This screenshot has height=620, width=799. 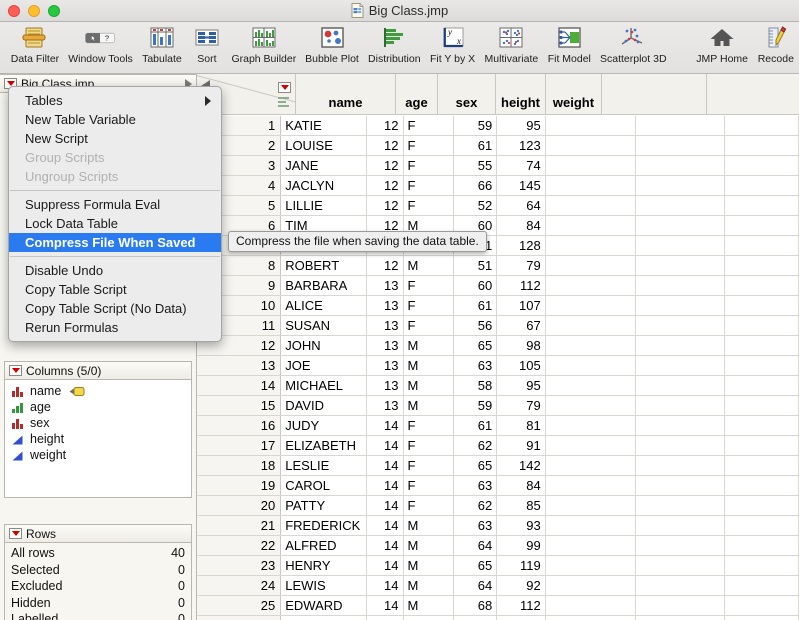 I want to click on cell-age: 13, so click(x=385, y=325).